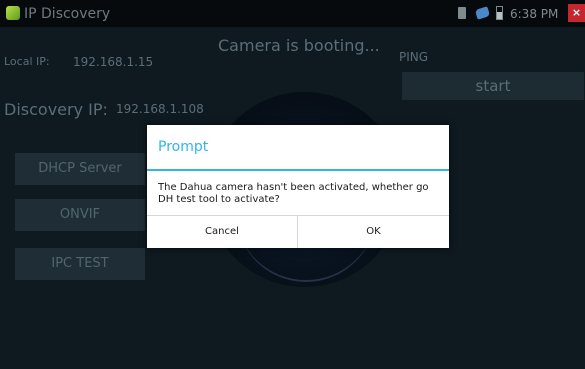 This screenshot has width=585, height=369. Describe the element at coordinates (576, 13) in the screenshot. I see `close-icon: ×` at that location.